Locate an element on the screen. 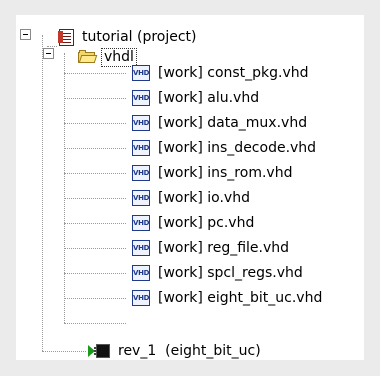  tree-node-file: VHD [work] data_mux.vhd is located at coordinates (219, 123).